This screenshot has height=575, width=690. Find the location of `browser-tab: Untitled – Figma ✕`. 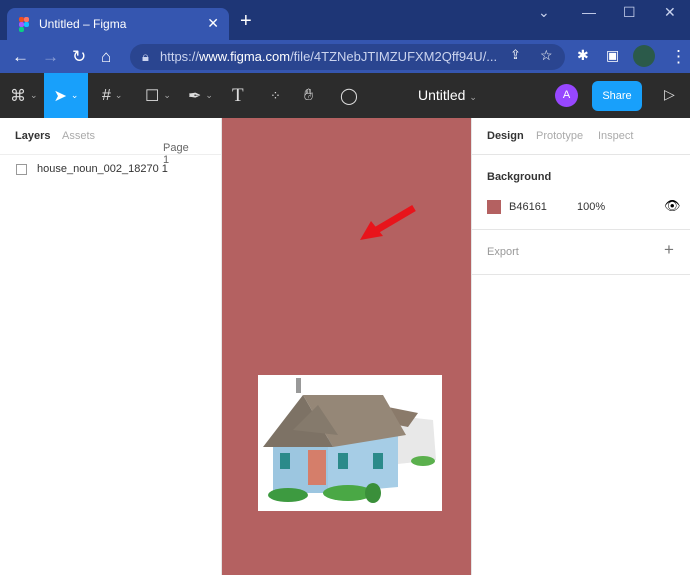

browser-tab: Untitled – Figma ✕ is located at coordinates (118, 24).